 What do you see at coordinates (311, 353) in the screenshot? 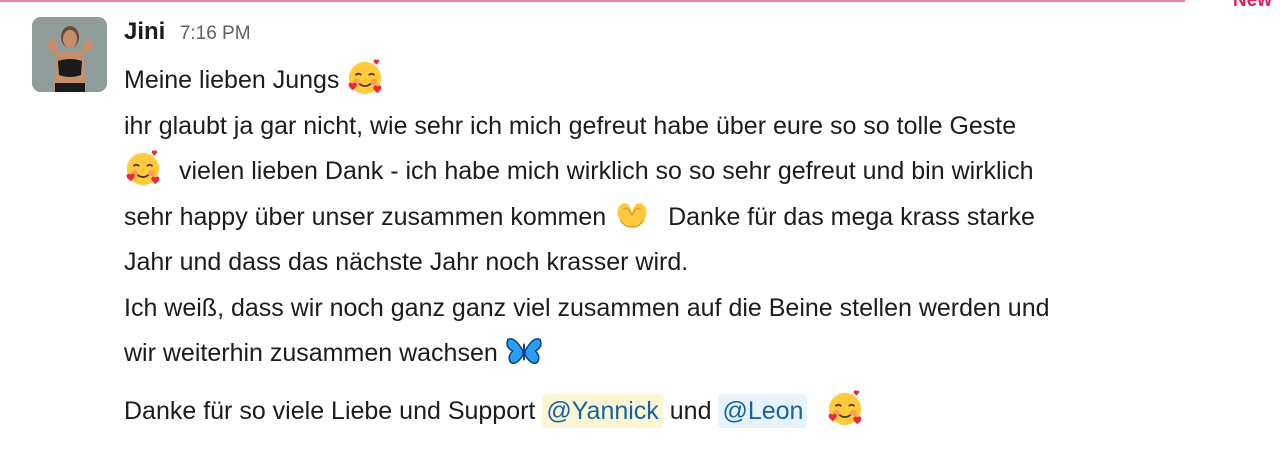
I see `message-text: wir weiterhin zusammen wachsen` at bounding box center [311, 353].